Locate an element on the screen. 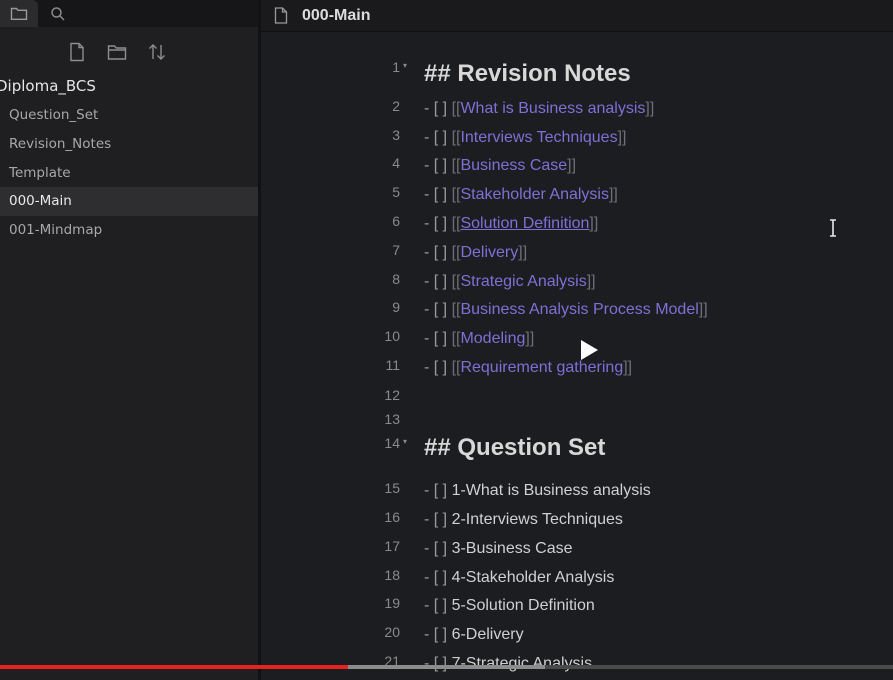 Image resolution: width=893 pixels, height=680 pixels. internal-link: Stakeholder Analysis is located at coordinates (534, 194).